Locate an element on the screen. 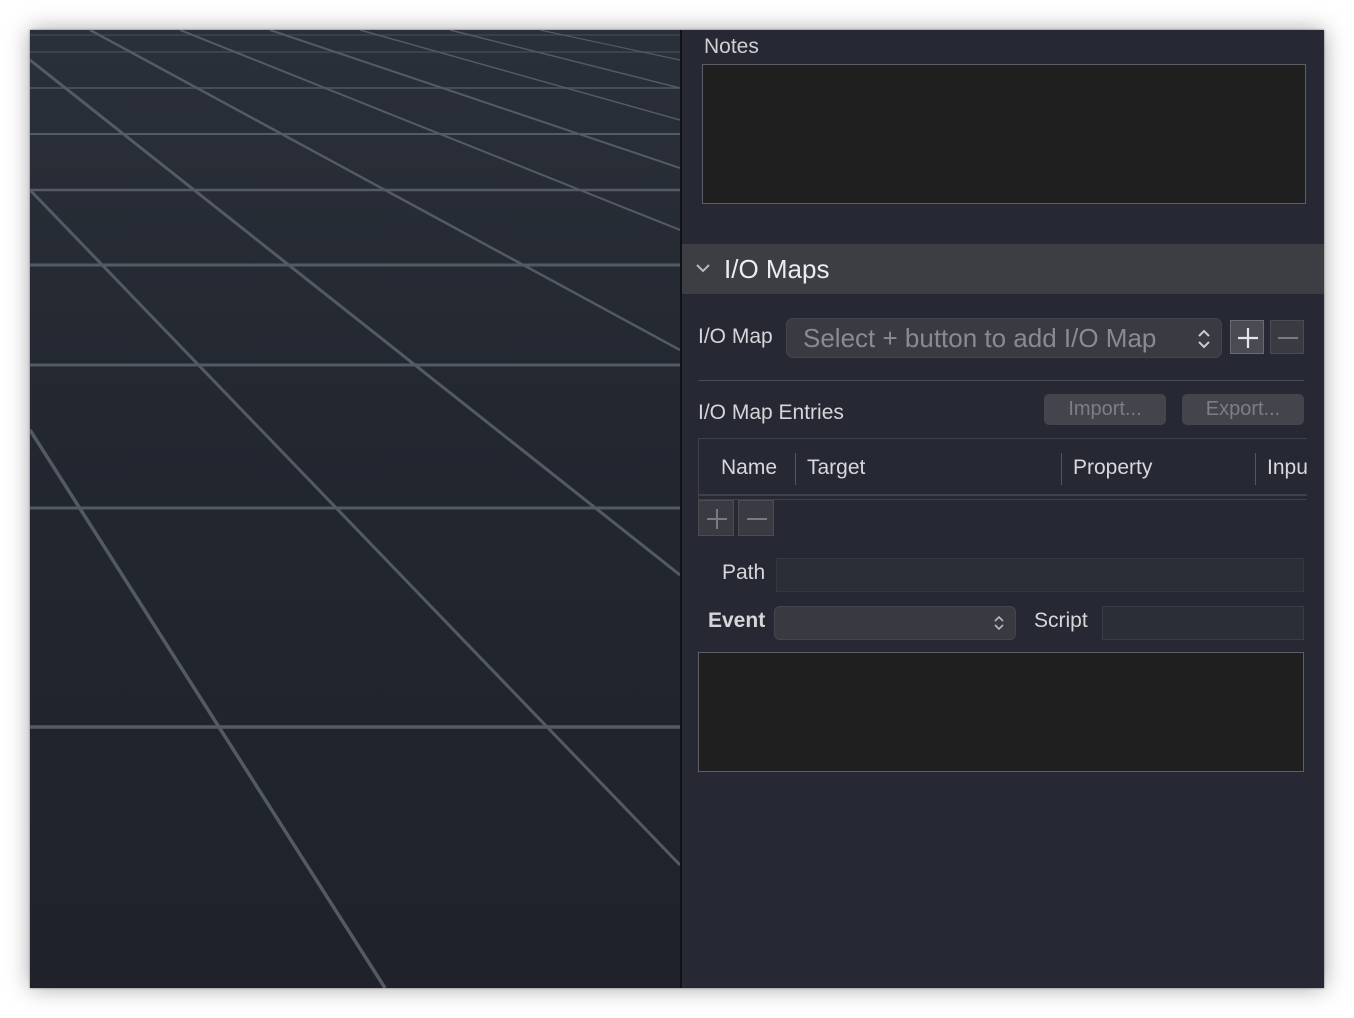 This screenshot has height=1018, width=1354. script-field is located at coordinates (1203, 623).